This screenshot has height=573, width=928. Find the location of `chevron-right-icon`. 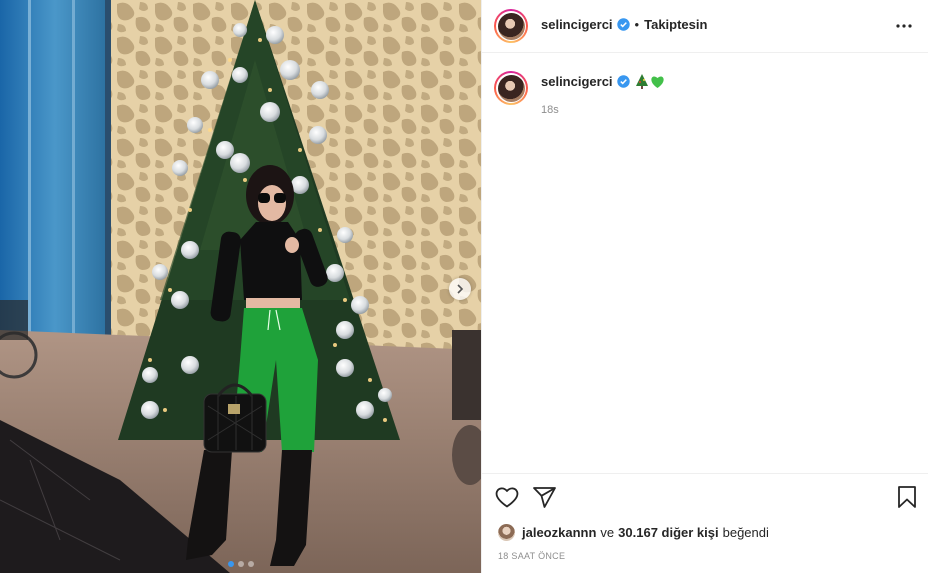

chevron-right-icon is located at coordinates (460, 289).